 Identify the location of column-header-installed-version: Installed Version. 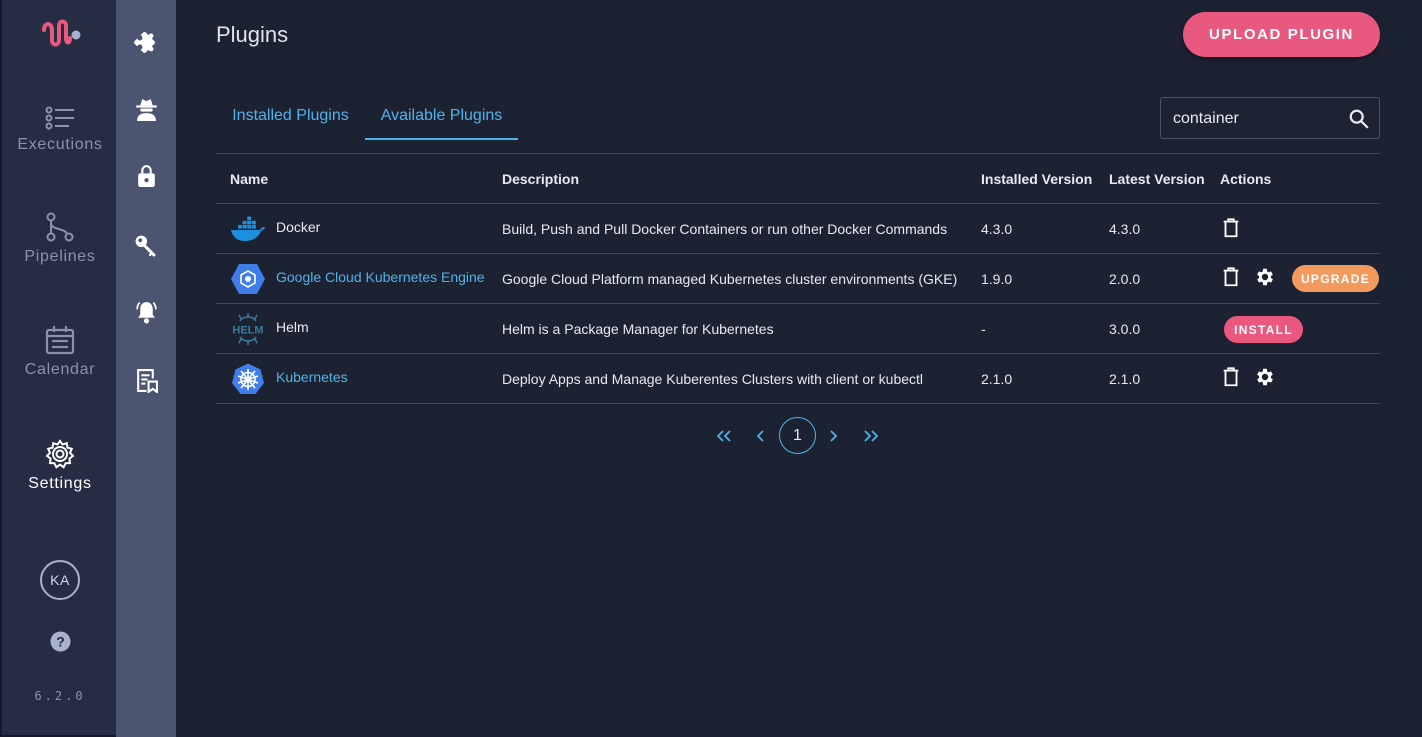
(1036, 179).